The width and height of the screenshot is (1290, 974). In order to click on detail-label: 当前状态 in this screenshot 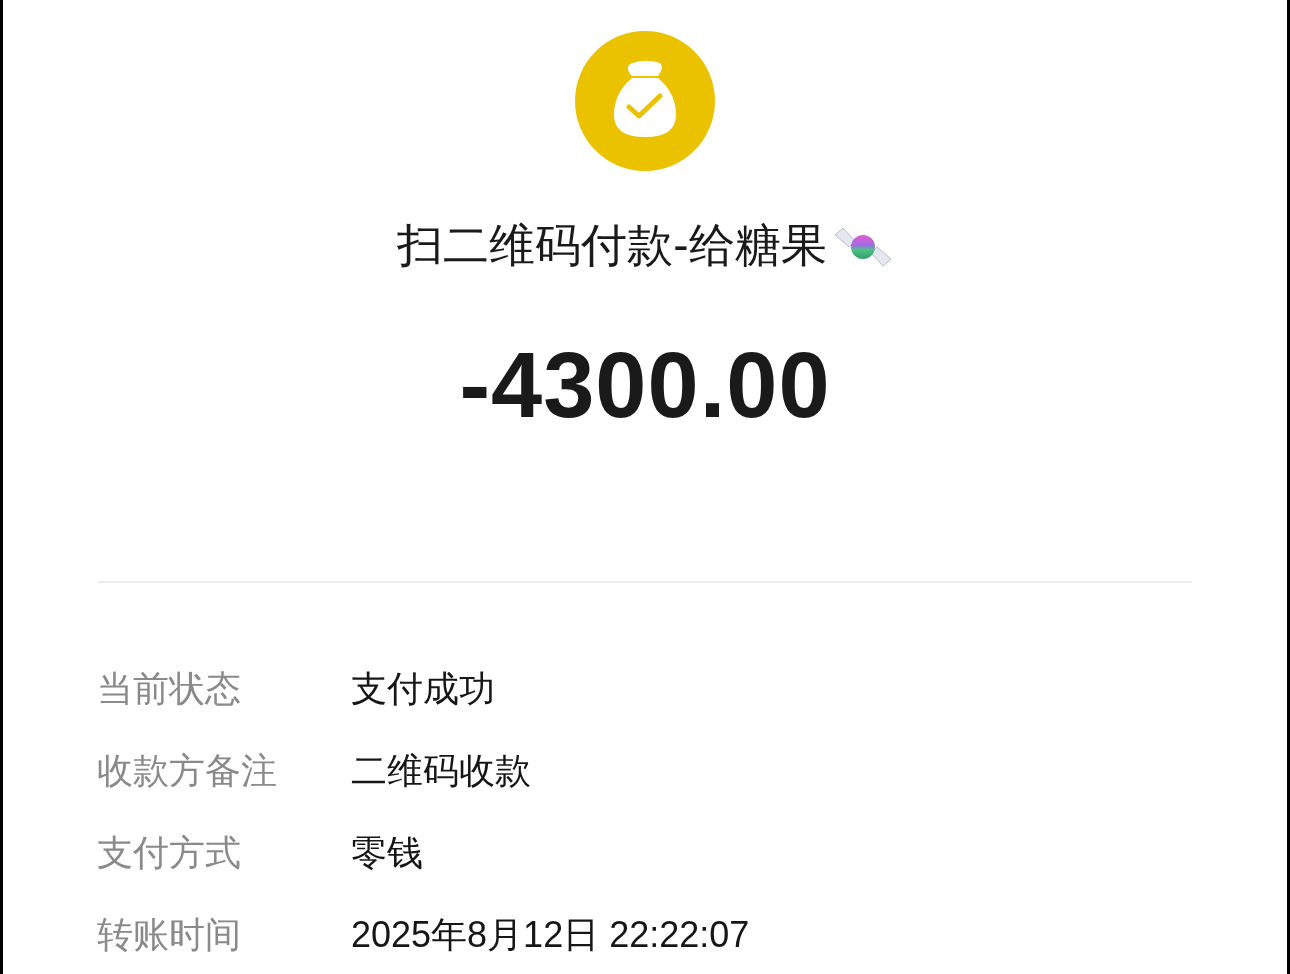, I will do `click(169, 689)`.